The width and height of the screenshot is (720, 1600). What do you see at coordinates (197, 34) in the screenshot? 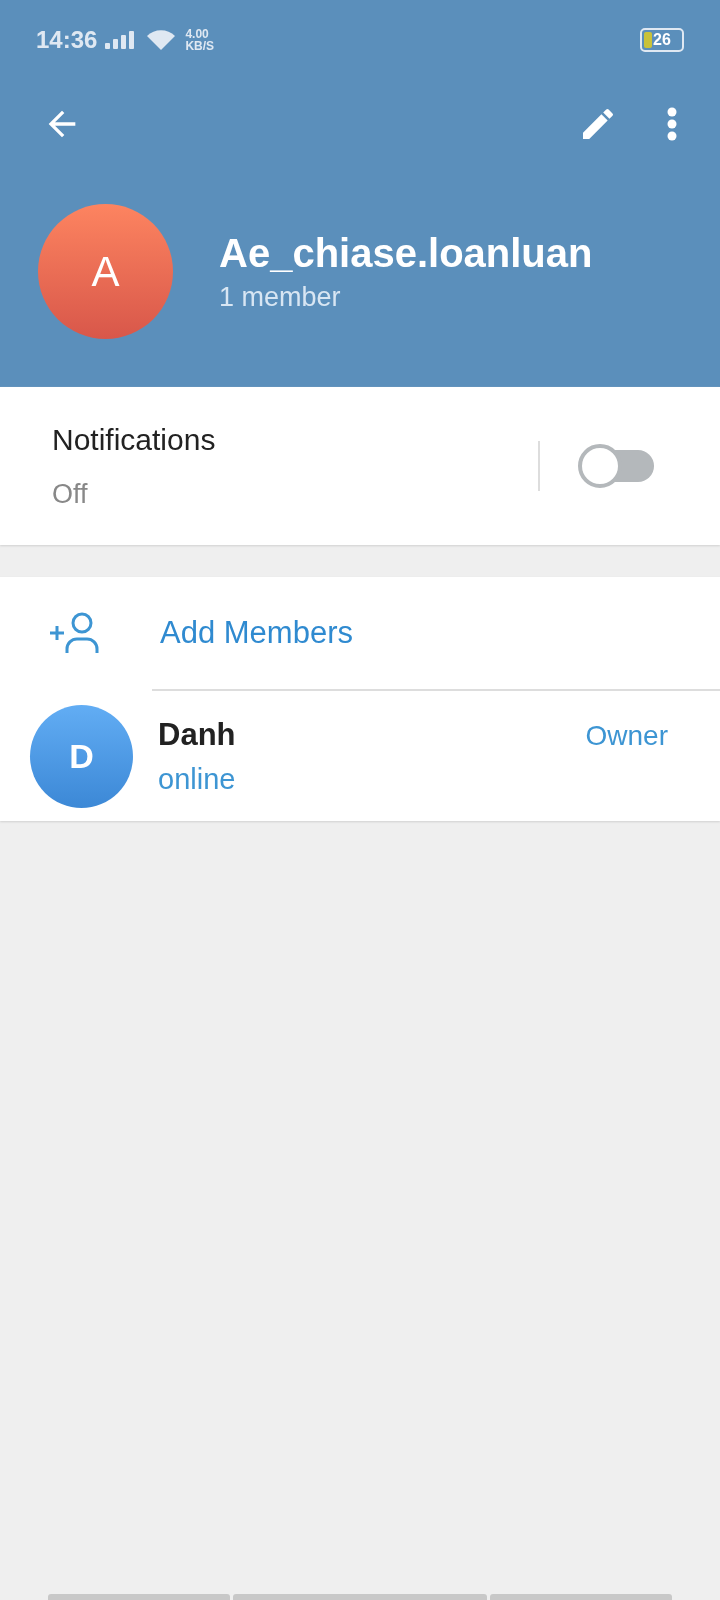
I see `speed-value: 4.00` at bounding box center [197, 34].